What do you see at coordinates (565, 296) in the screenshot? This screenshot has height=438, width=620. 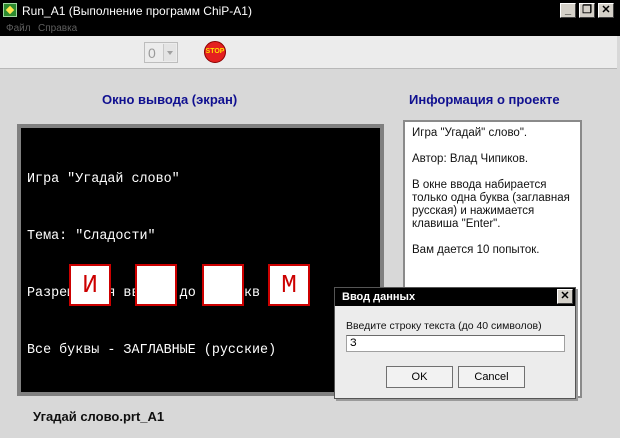 I see `dialog-close-button: ✕` at bounding box center [565, 296].